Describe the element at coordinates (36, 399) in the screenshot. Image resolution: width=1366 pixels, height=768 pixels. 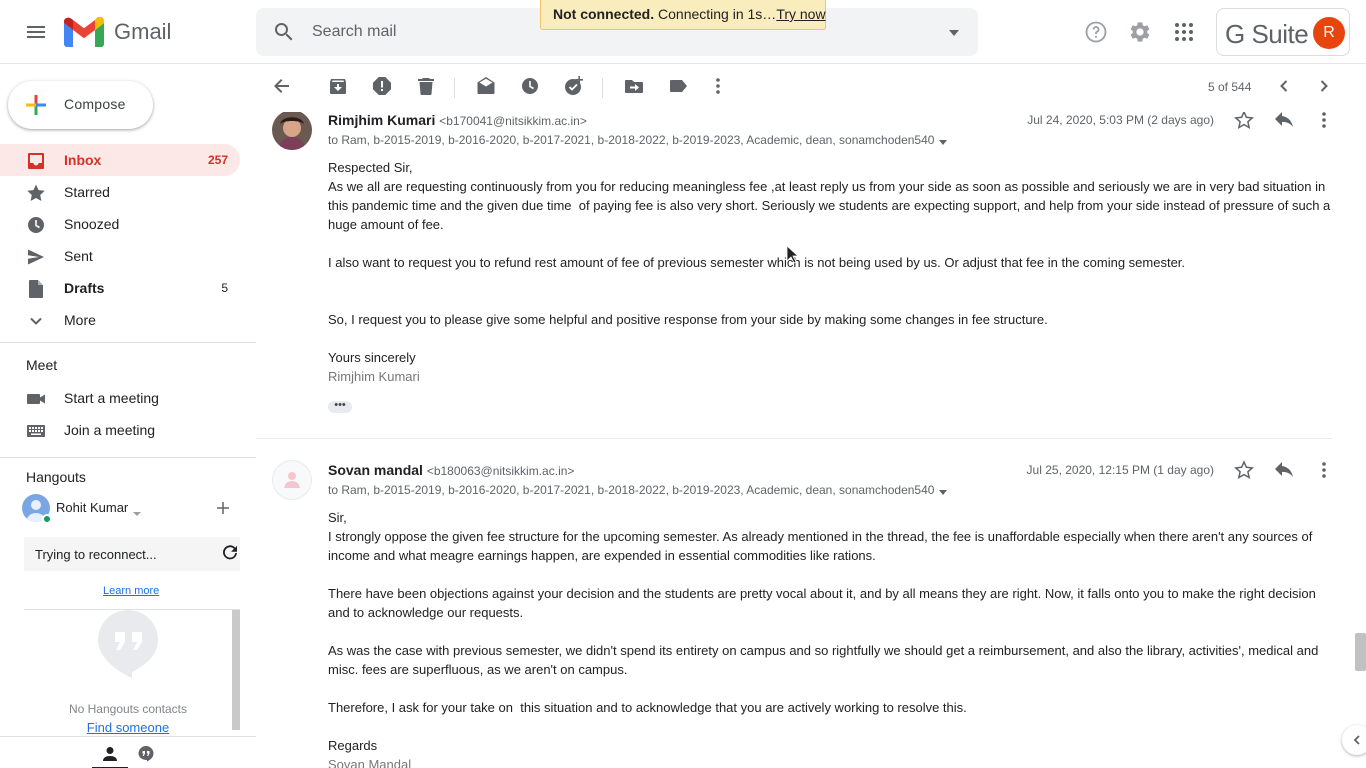
I see `video-icon` at that location.